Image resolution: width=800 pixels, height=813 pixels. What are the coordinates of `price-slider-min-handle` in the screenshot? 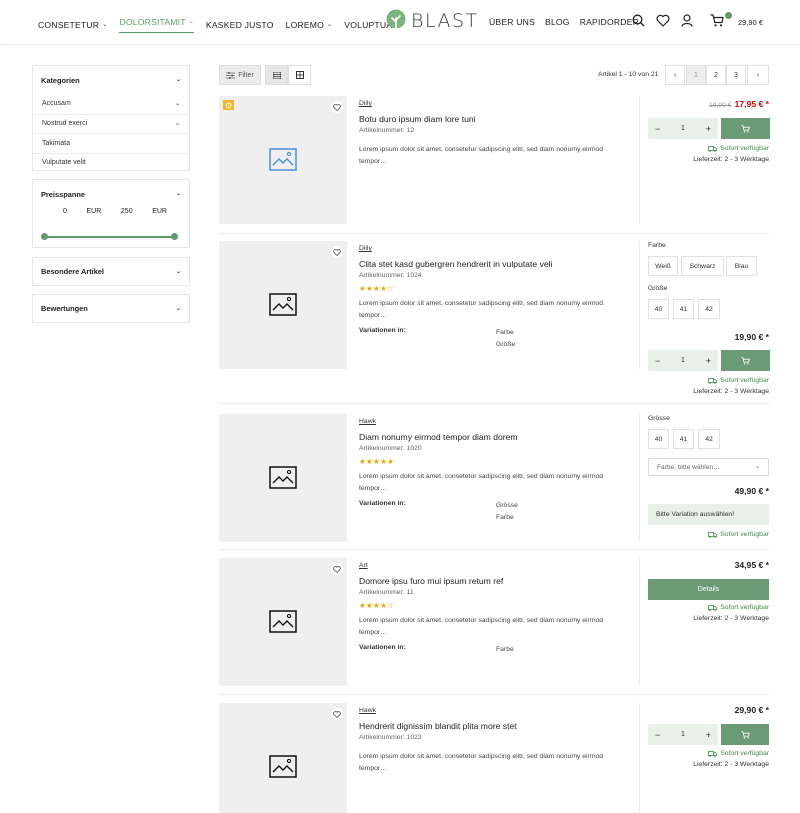 It's located at (44, 236).